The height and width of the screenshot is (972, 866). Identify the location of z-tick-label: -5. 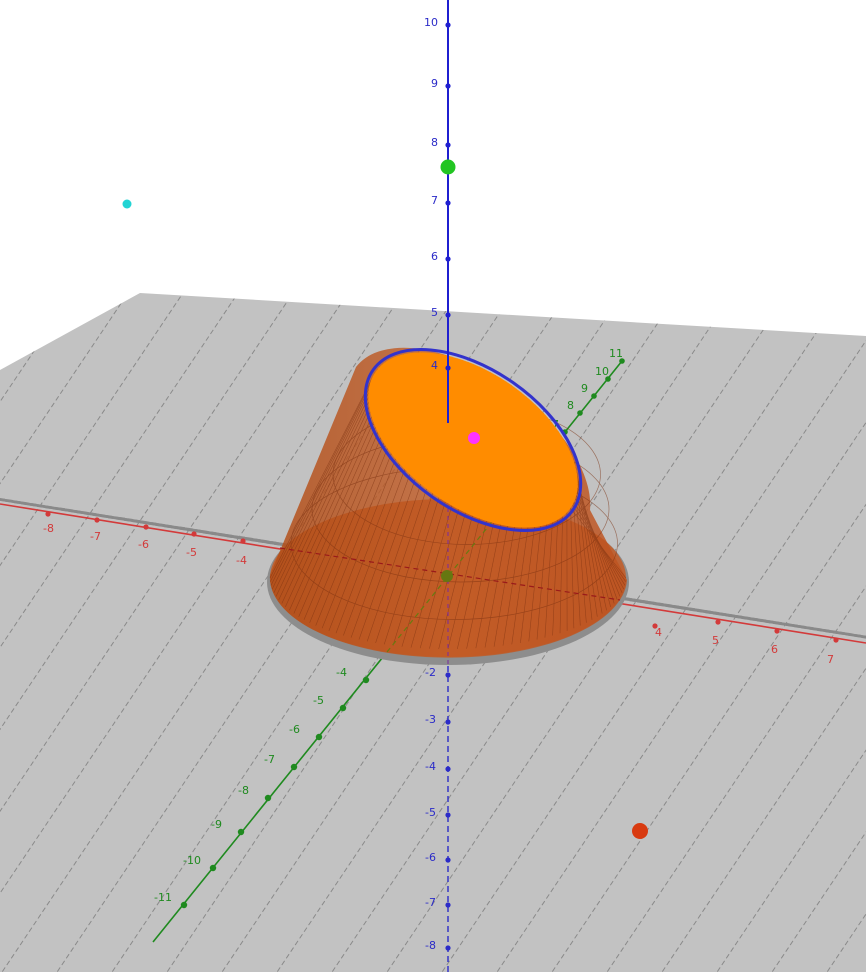
(430, 812).